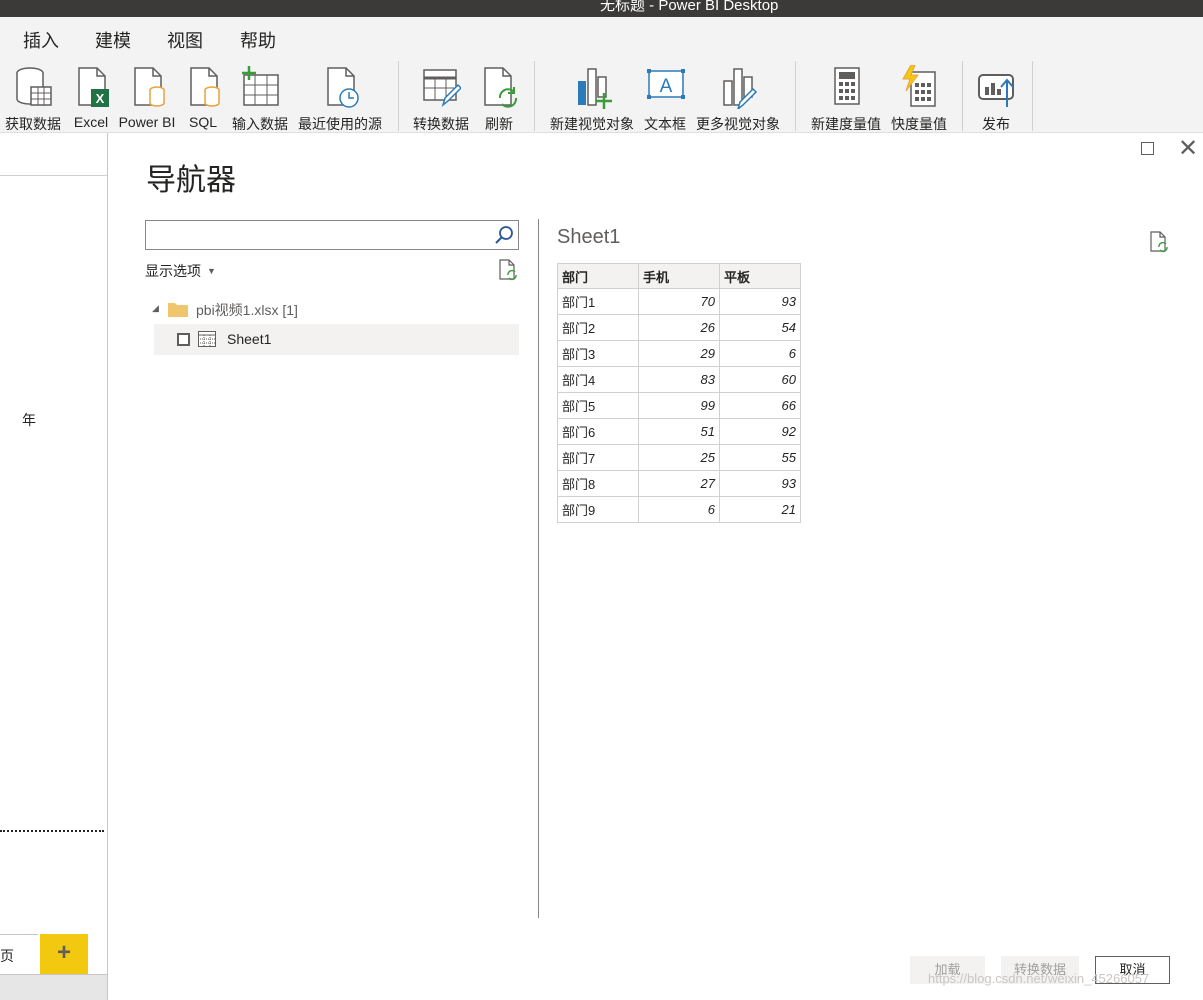 The height and width of the screenshot is (1000, 1203). What do you see at coordinates (919, 124) in the screenshot?
I see `quick-measure-label: 快度量值` at bounding box center [919, 124].